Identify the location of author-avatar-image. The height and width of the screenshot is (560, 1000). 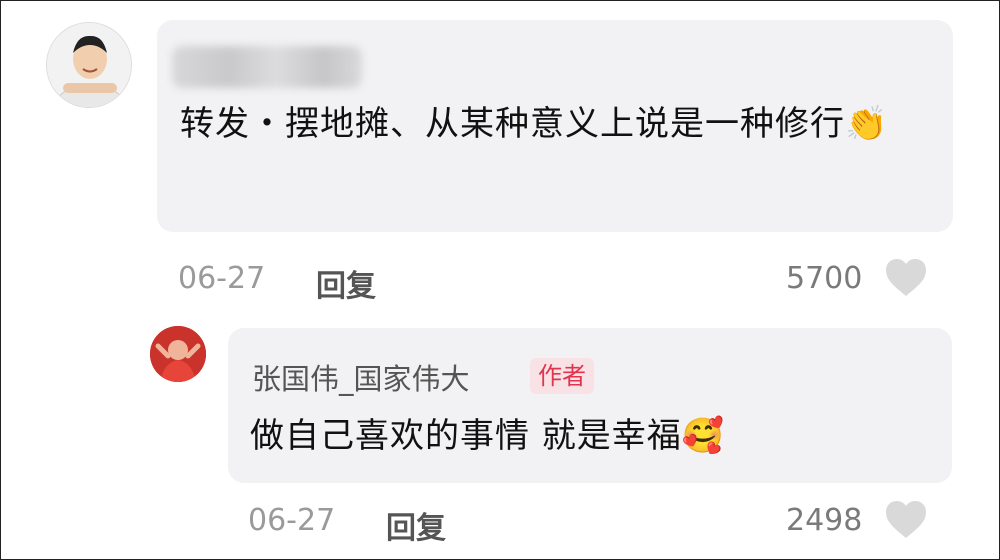
(178, 354).